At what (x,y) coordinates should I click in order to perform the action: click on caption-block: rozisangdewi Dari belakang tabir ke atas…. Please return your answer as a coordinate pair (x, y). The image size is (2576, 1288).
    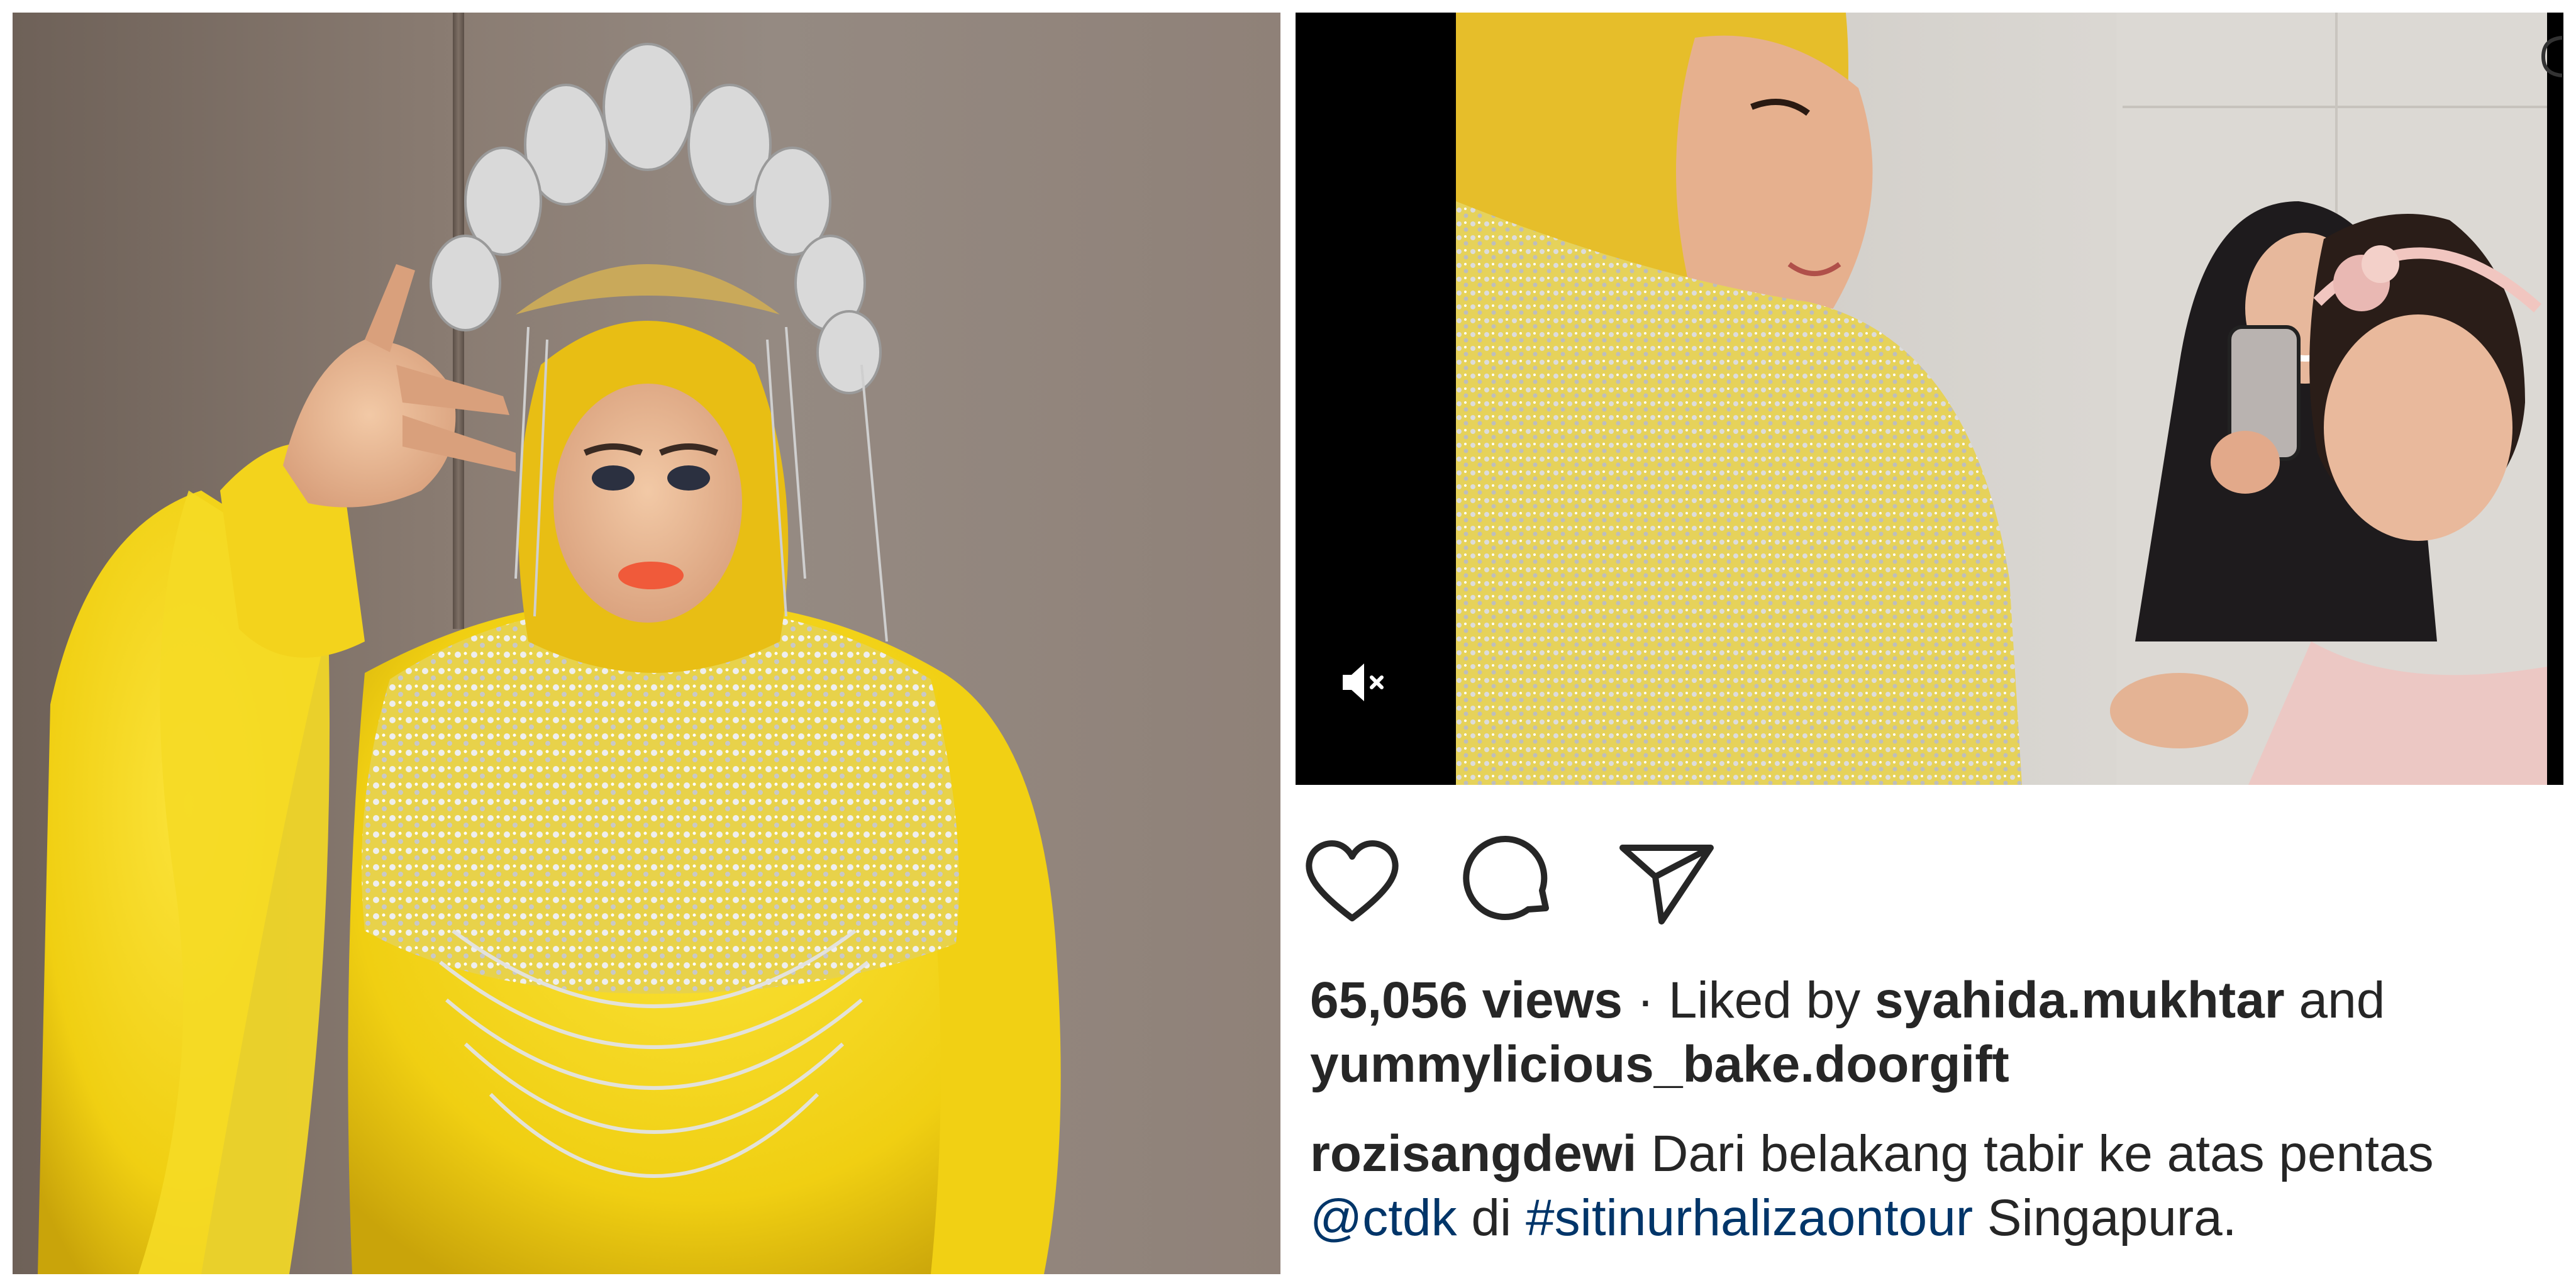
    Looking at the image, I should click on (1926, 1186).